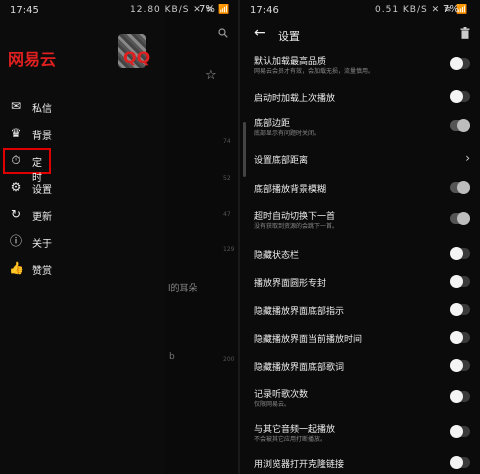 The image size is (480, 474). I want to click on axis-number: 129, so click(229, 249).